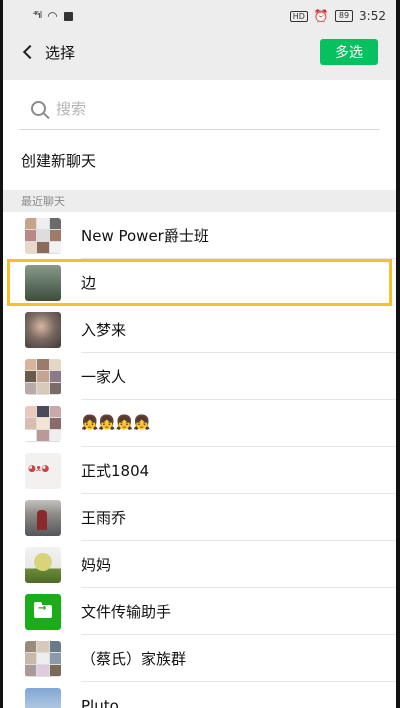 The height and width of the screenshot is (708, 400). I want to click on chat-name: 入梦来, so click(238, 329).